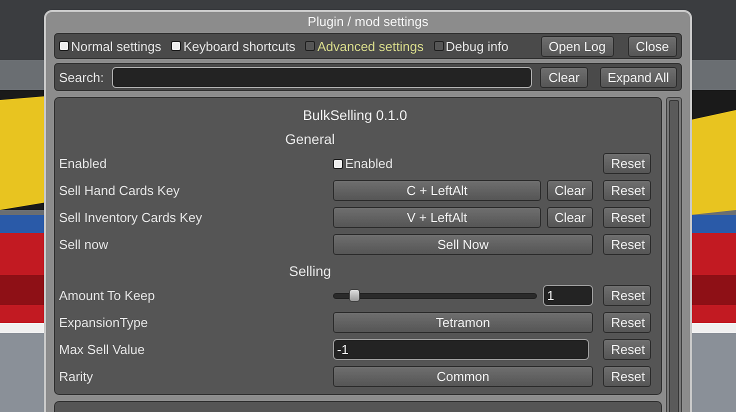 The image size is (736, 412). What do you see at coordinates (110, 46) in the screenshot?
I see `filter-checkbox: Normal settings` at bounding box center [110, 46].